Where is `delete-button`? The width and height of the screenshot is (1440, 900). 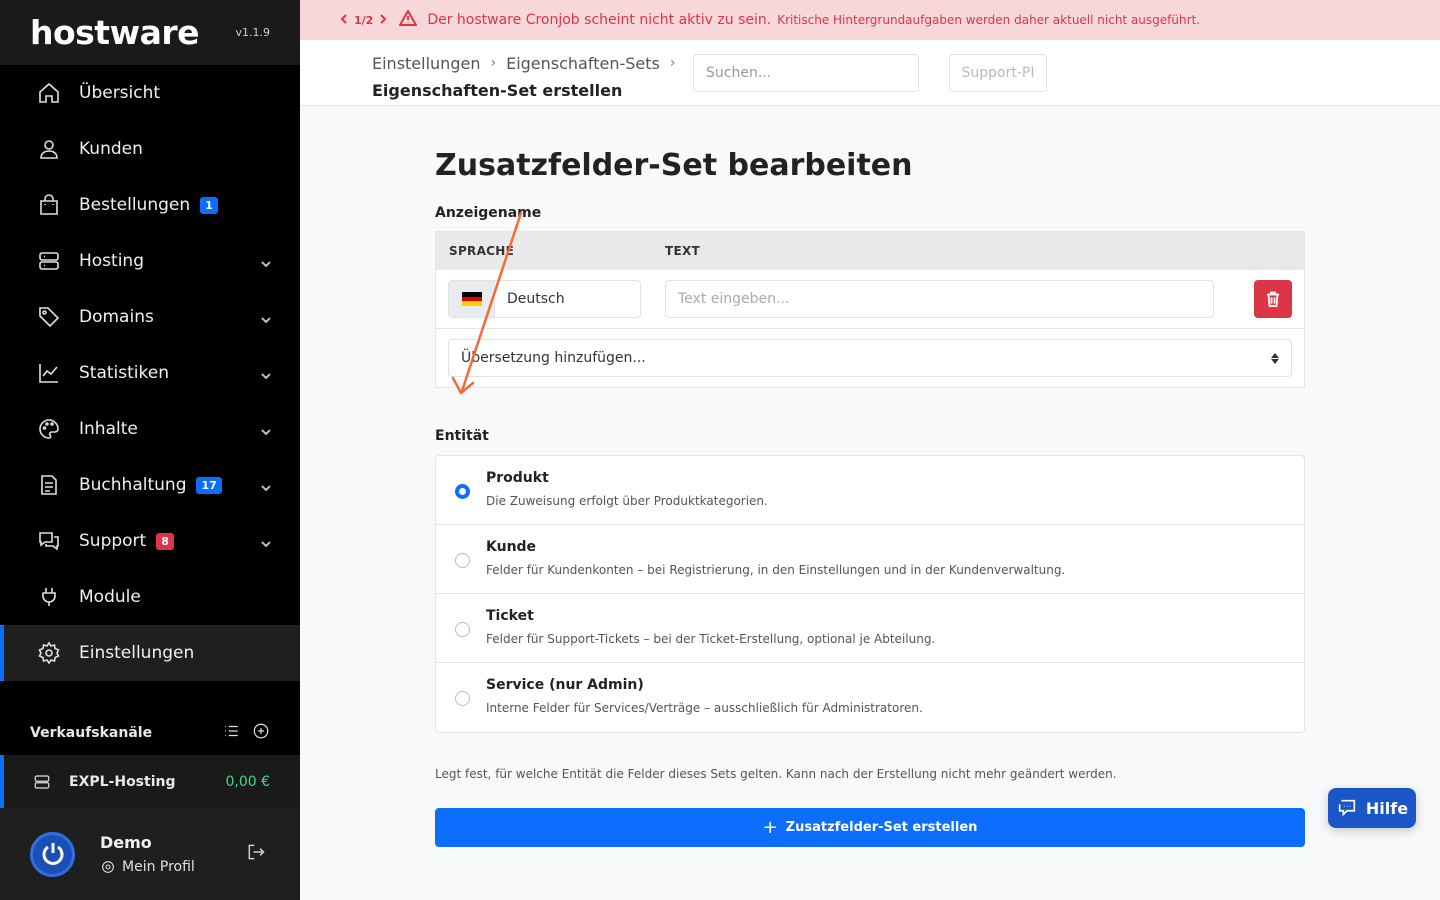 delete-button is located at coordinates (1273, 299).